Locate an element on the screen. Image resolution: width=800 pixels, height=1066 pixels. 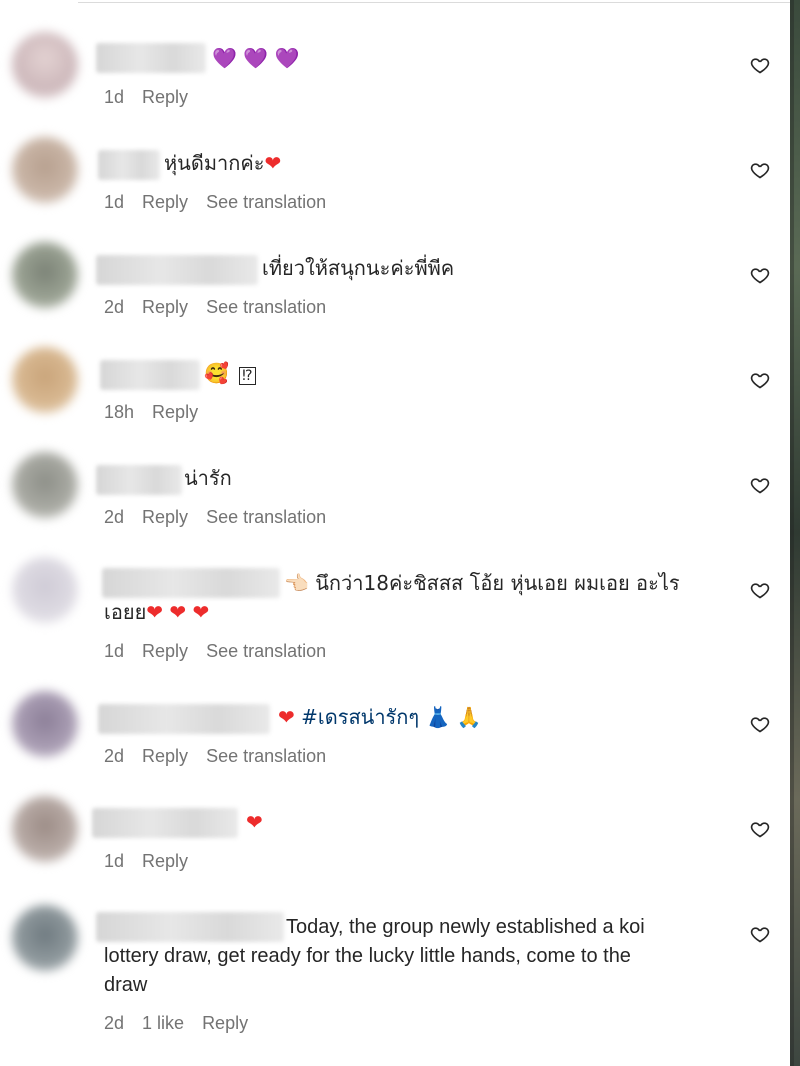
purple-hearts-emoji: 💜 💜 💜 is located at coordinates (256, 58).